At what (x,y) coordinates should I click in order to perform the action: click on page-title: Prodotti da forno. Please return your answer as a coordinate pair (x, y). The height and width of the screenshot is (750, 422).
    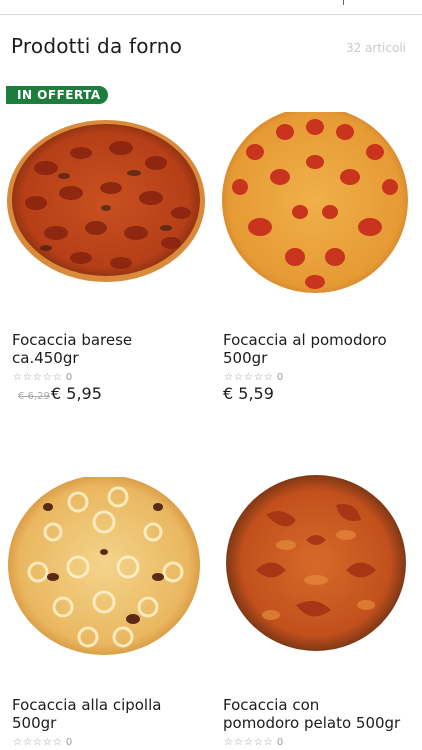
    Looking at the image, I should click on (97, 46).